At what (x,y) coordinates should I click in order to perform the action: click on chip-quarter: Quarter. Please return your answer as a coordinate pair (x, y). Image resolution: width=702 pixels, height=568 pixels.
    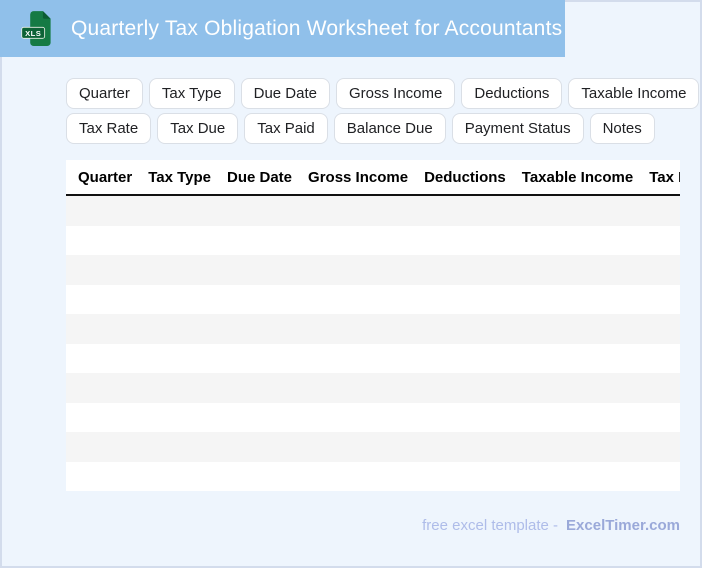
    Looking at the image, I should click on (104, 93).